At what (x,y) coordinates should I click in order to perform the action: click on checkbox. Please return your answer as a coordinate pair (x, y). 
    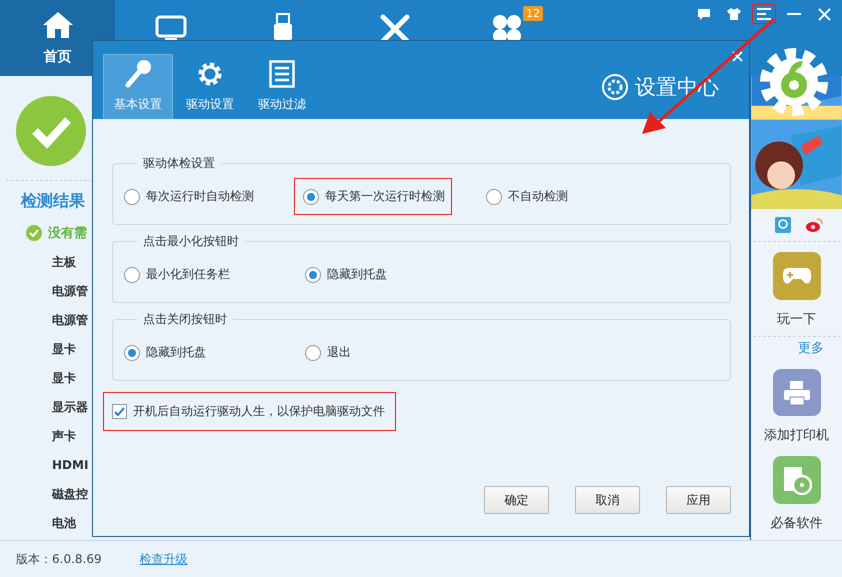
    Looking at the image, I should click on (119, 411).